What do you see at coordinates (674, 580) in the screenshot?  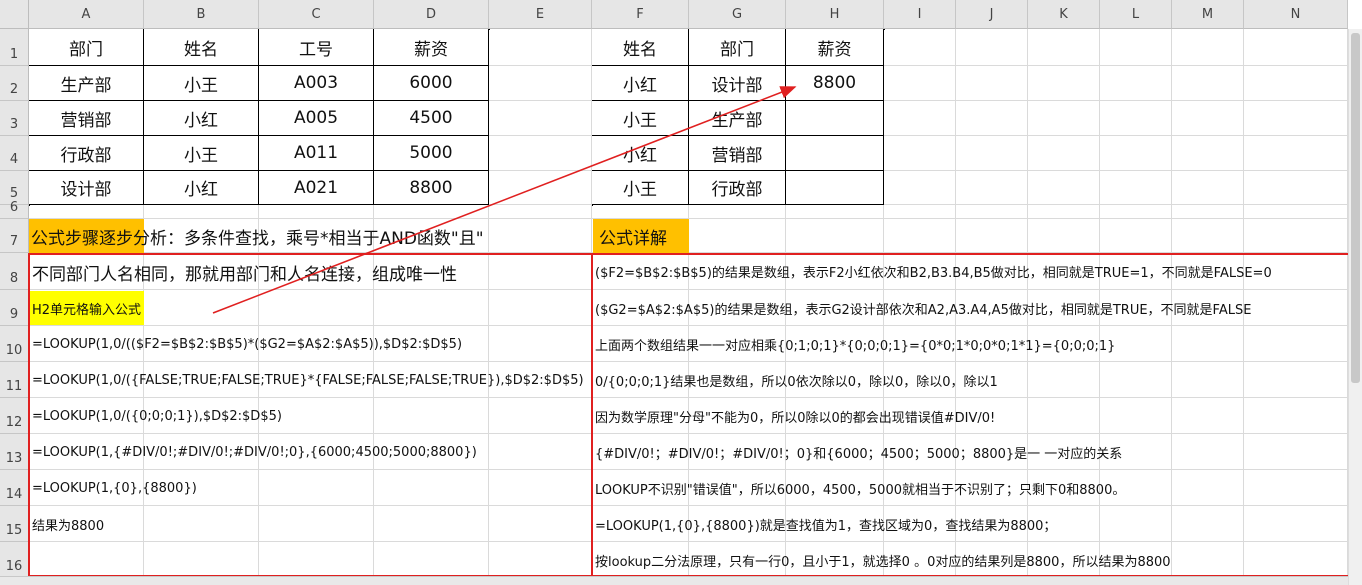 I see `sheet-tab-bar` at bounding box center [674, 580].